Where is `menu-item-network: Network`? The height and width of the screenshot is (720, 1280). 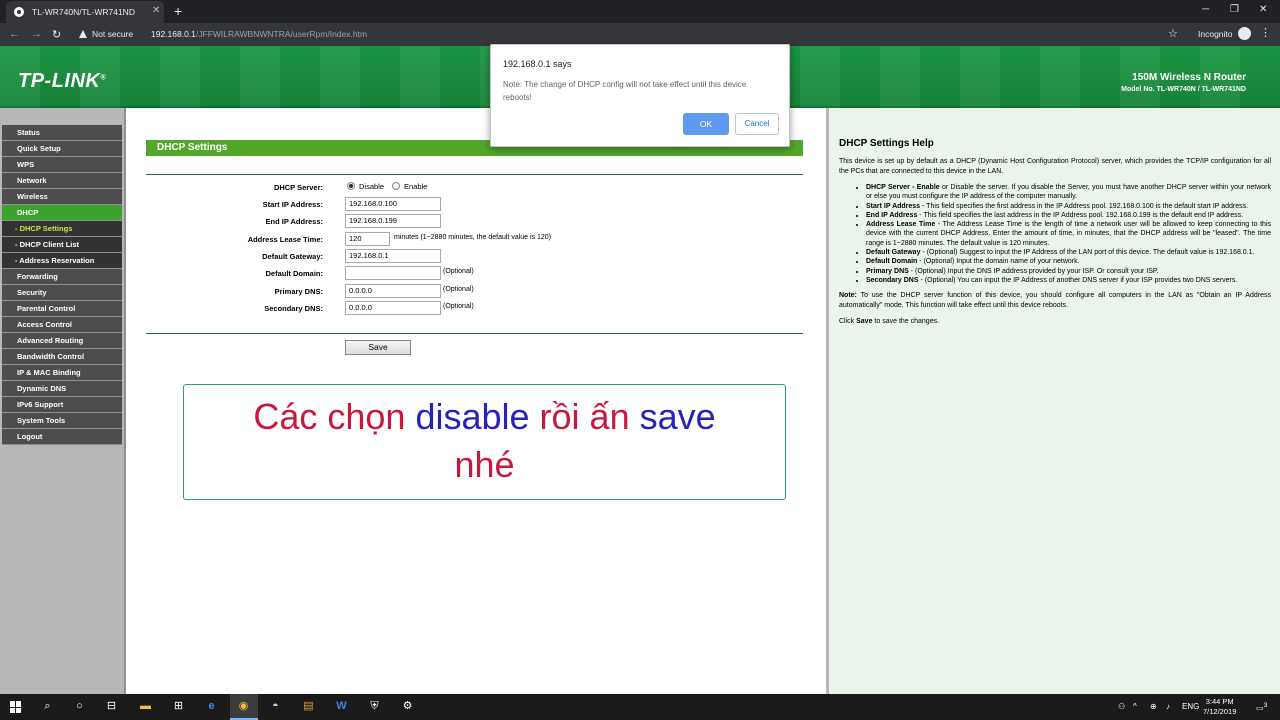 menu-item-network: Network is located at coordinates (62, 181).